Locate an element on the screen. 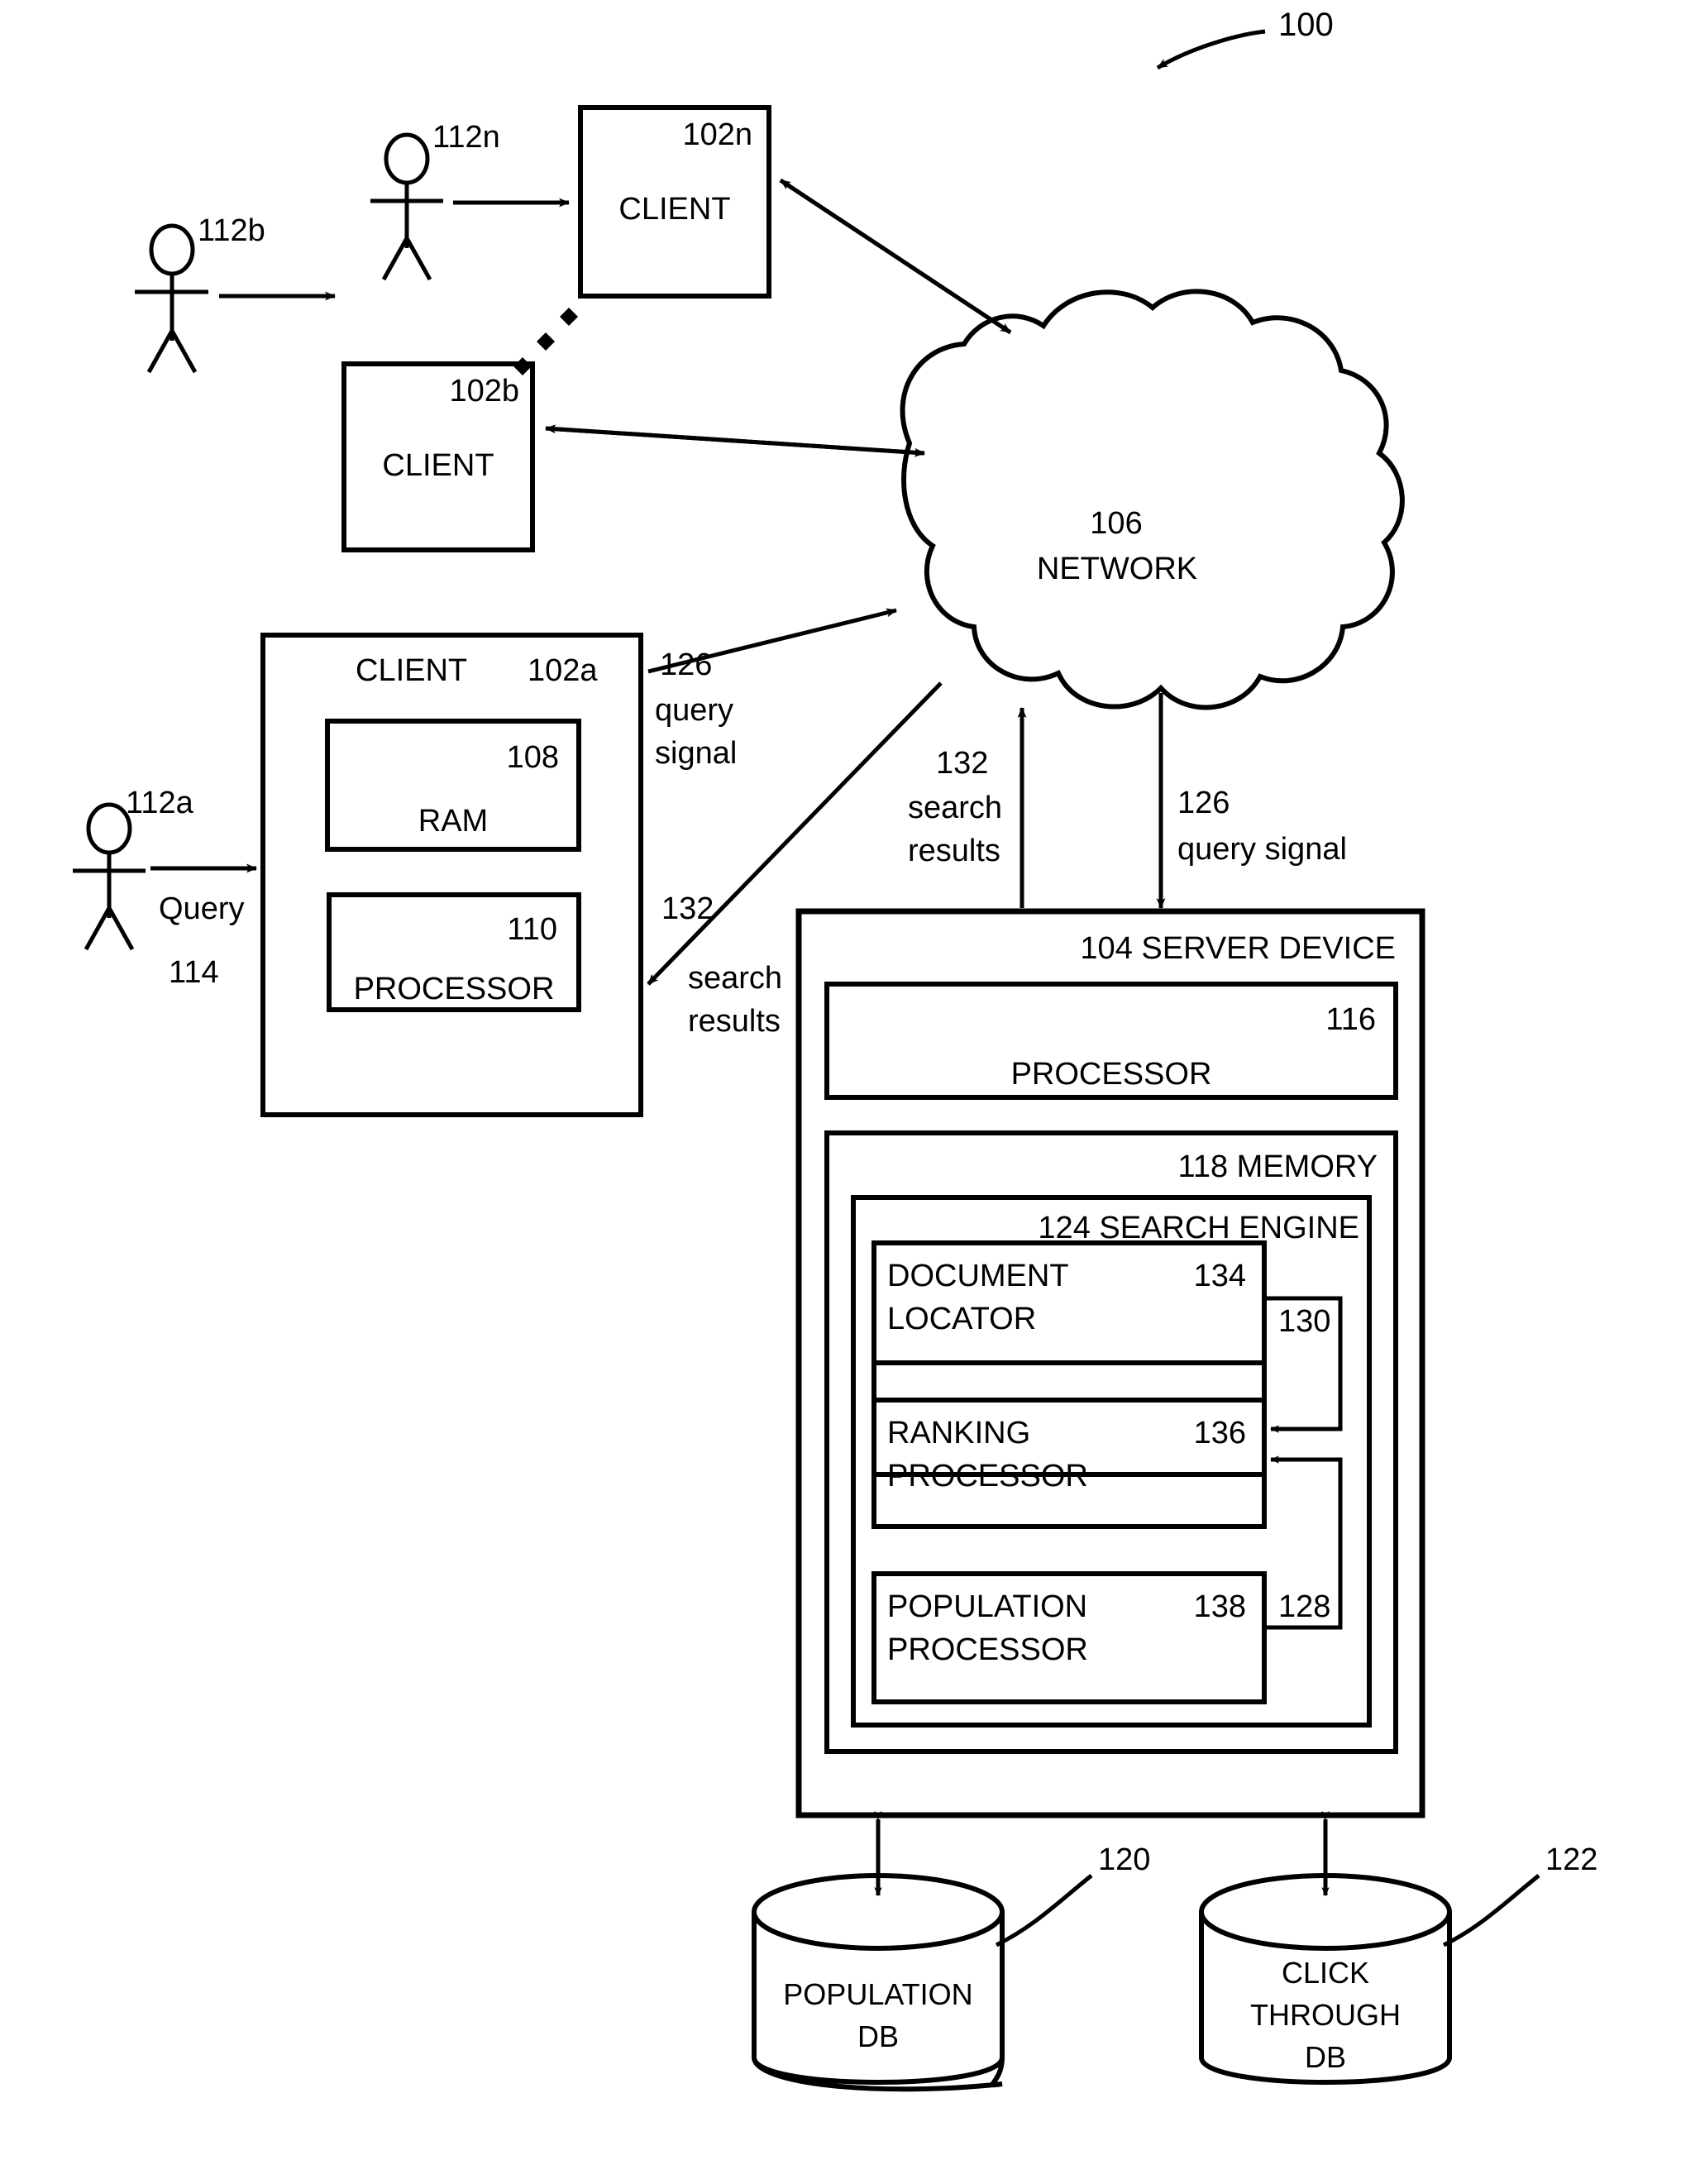  query-ref: 114 is located at coordinates (194, 972).